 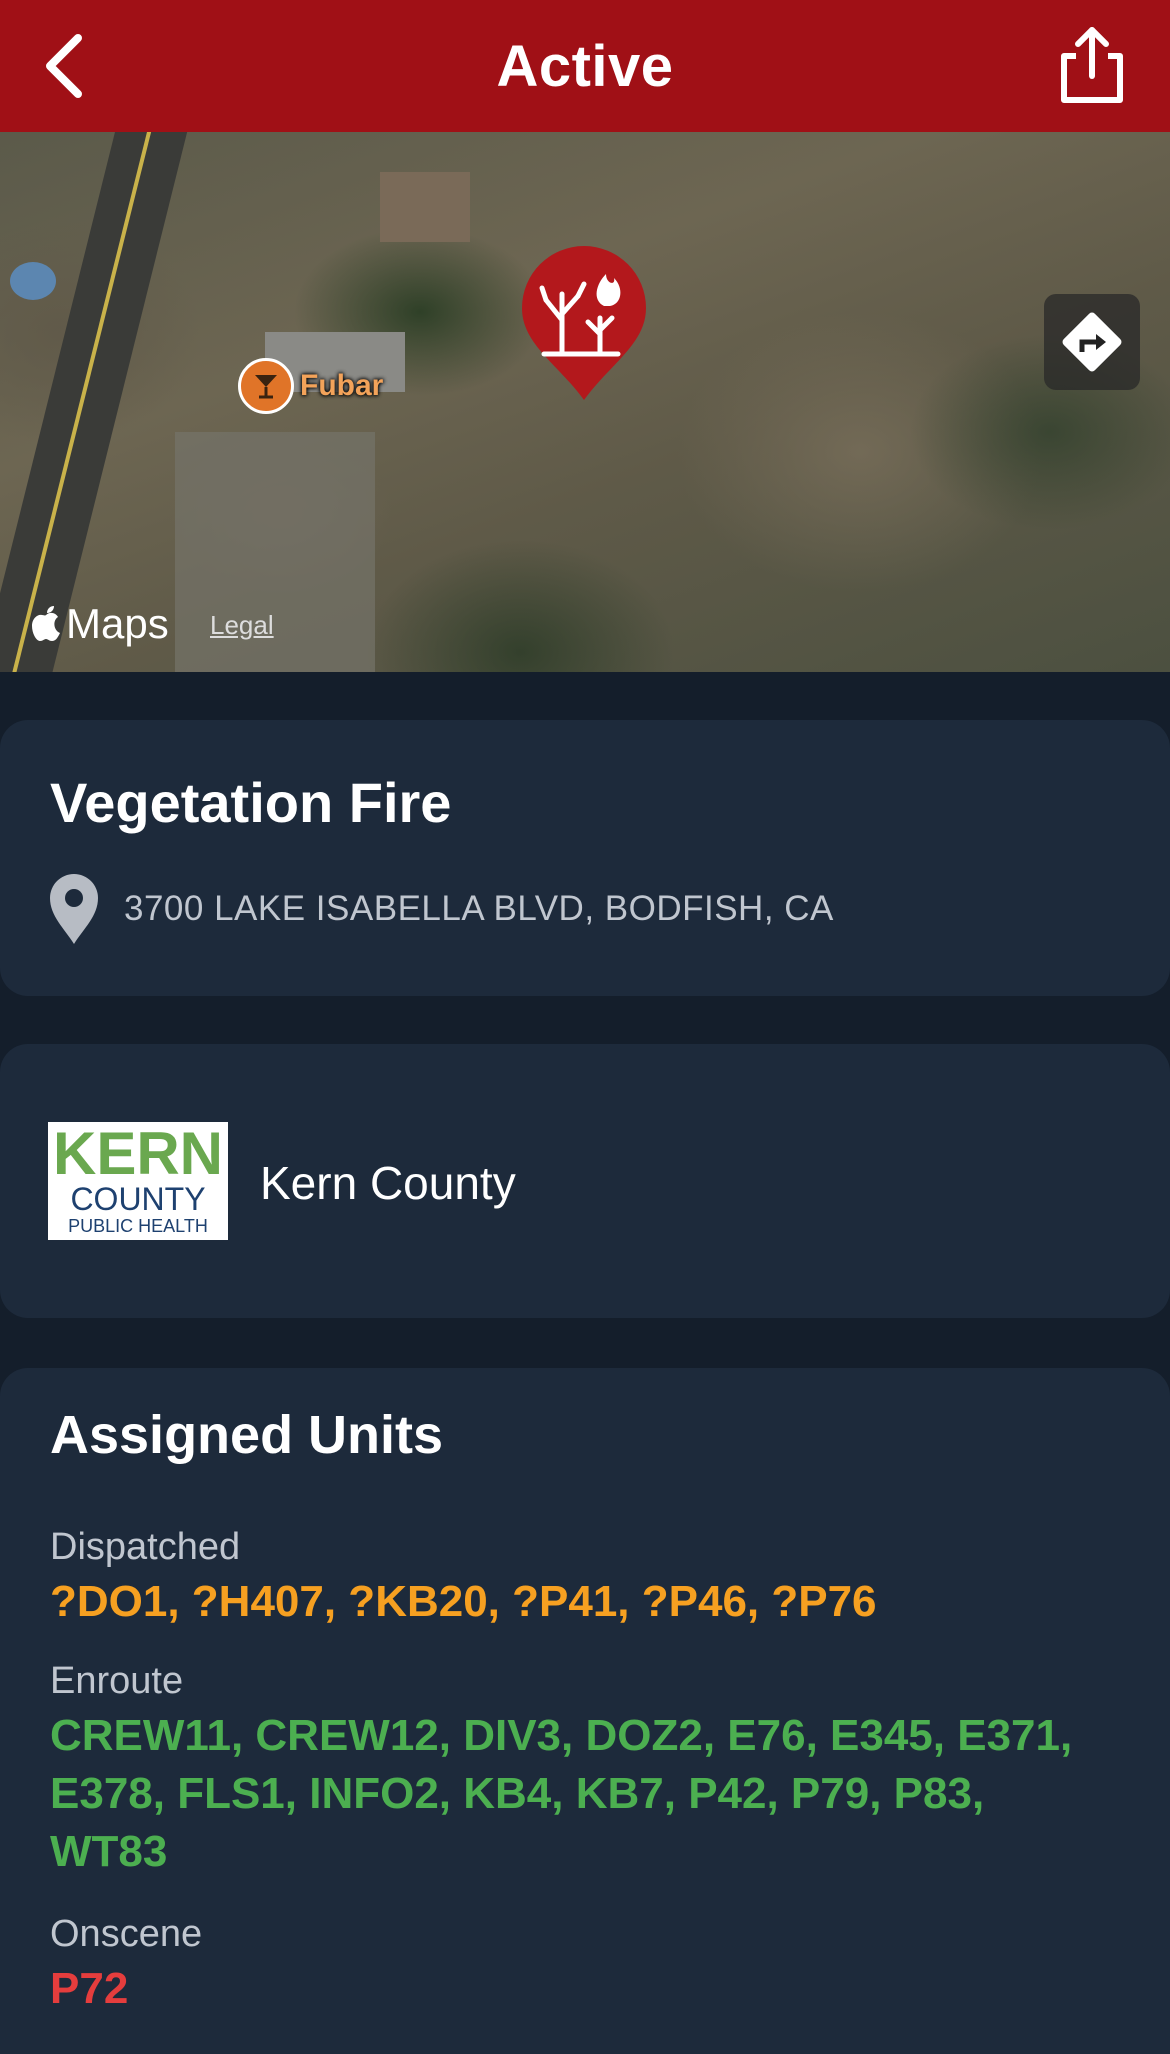 What do you see at coordinates (242, 625) in the screenshot?
I see `maps-legal-link: Legal` at bounding box center [242, 625].